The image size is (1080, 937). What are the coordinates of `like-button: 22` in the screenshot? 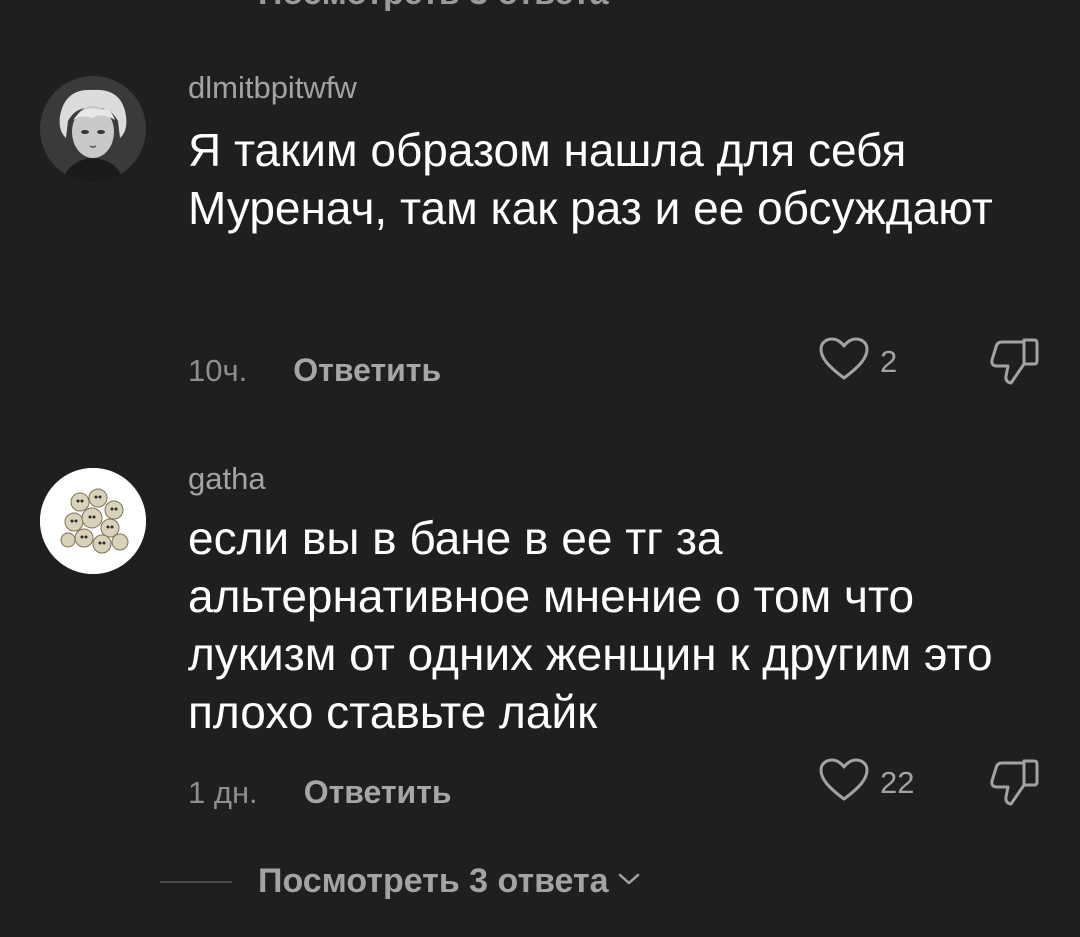 It's located at (866, 782).